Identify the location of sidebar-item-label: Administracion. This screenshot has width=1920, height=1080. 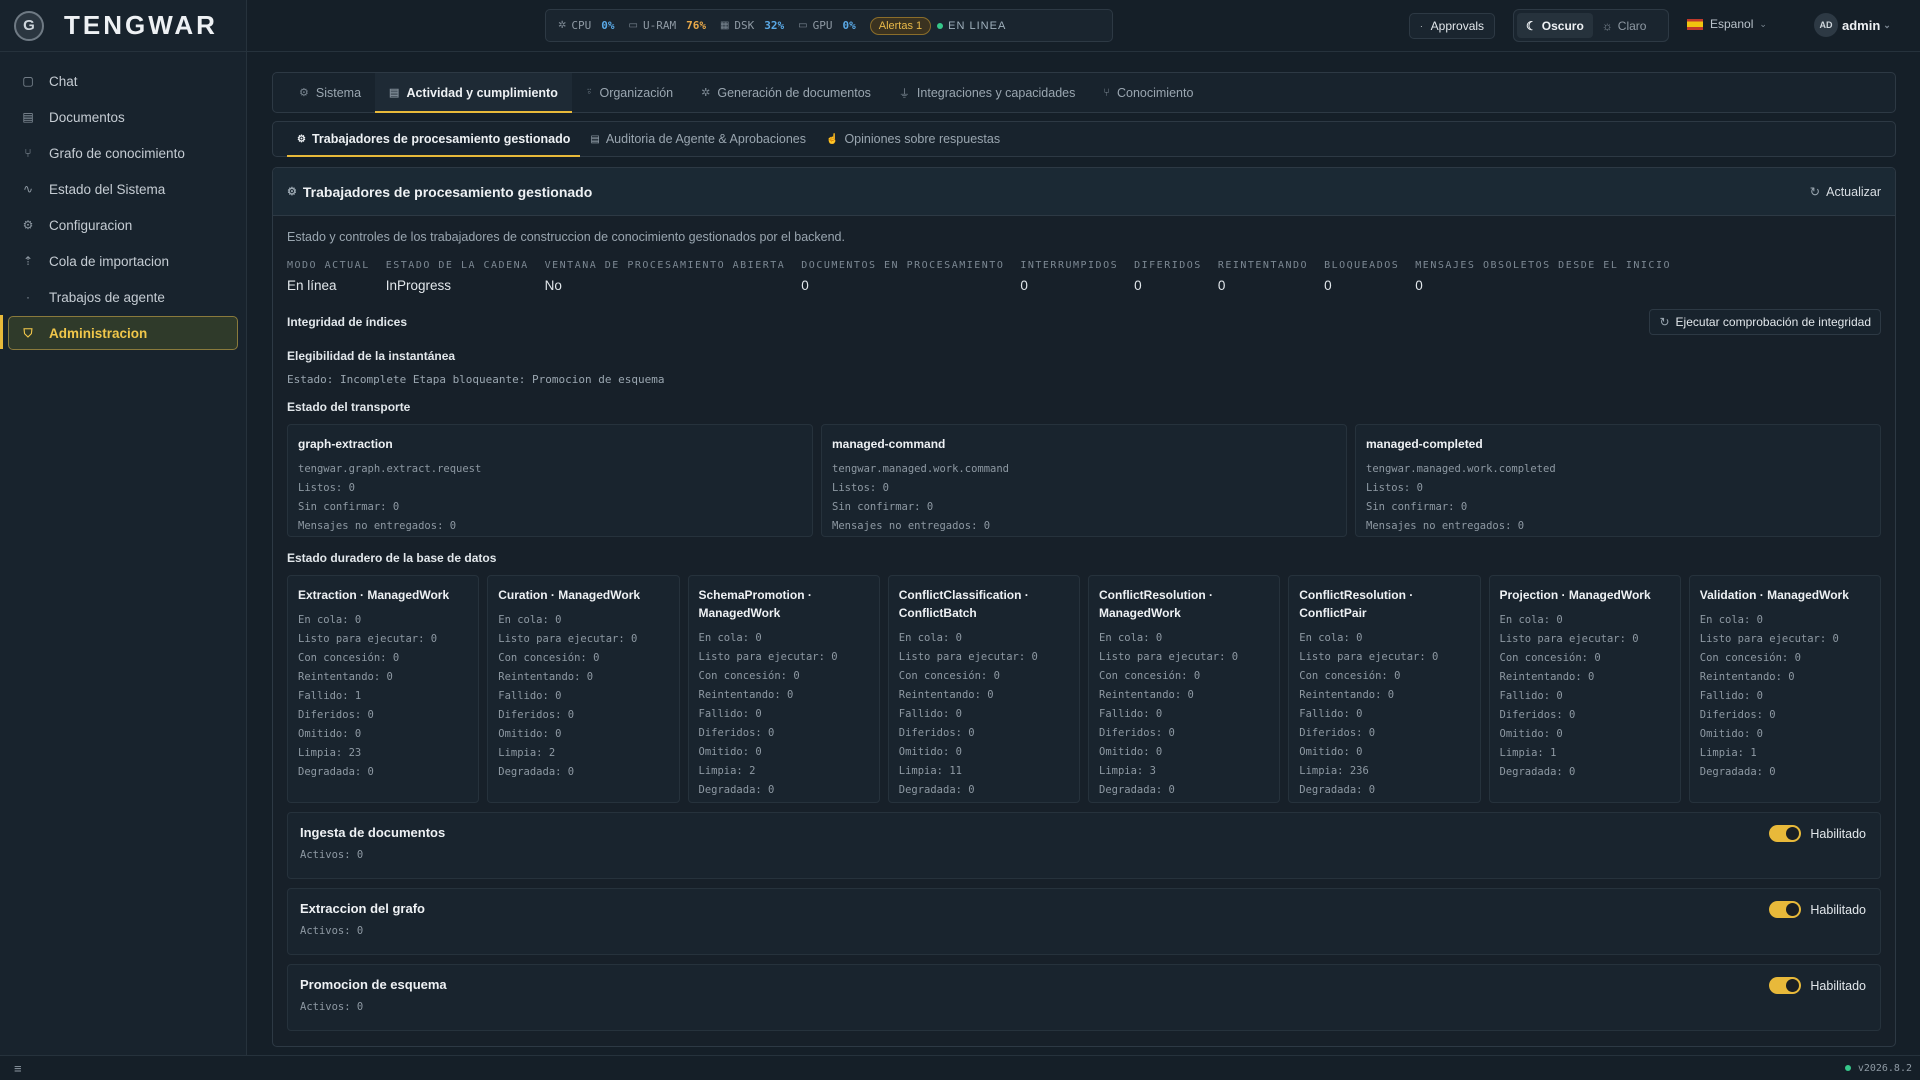
(98, 333).